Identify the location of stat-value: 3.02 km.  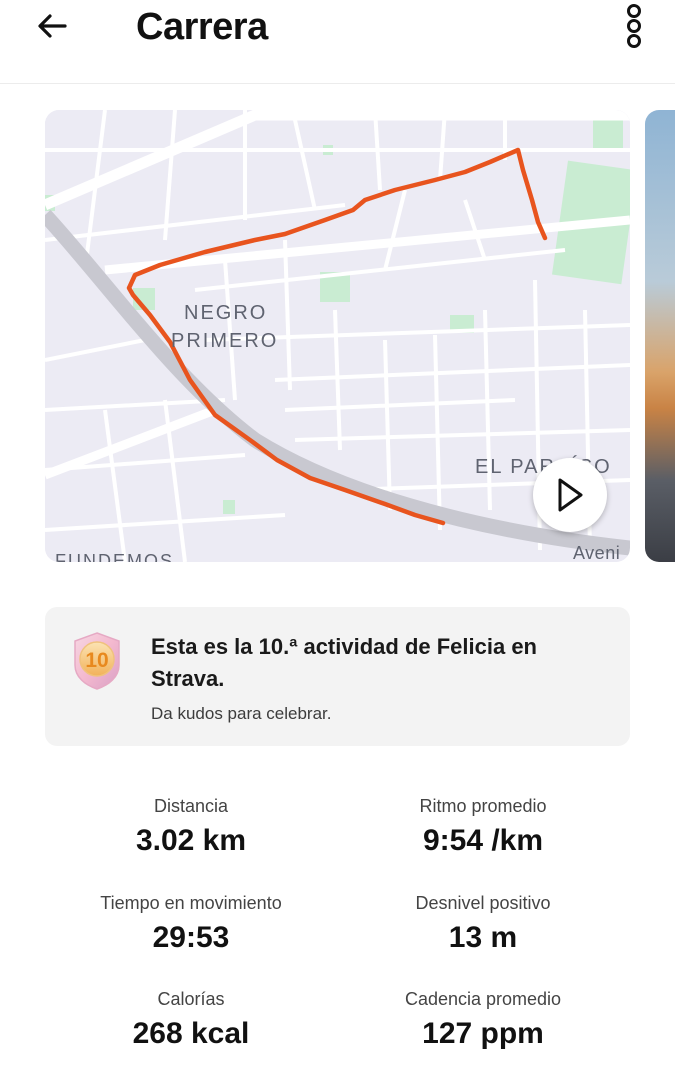
(191, 840).